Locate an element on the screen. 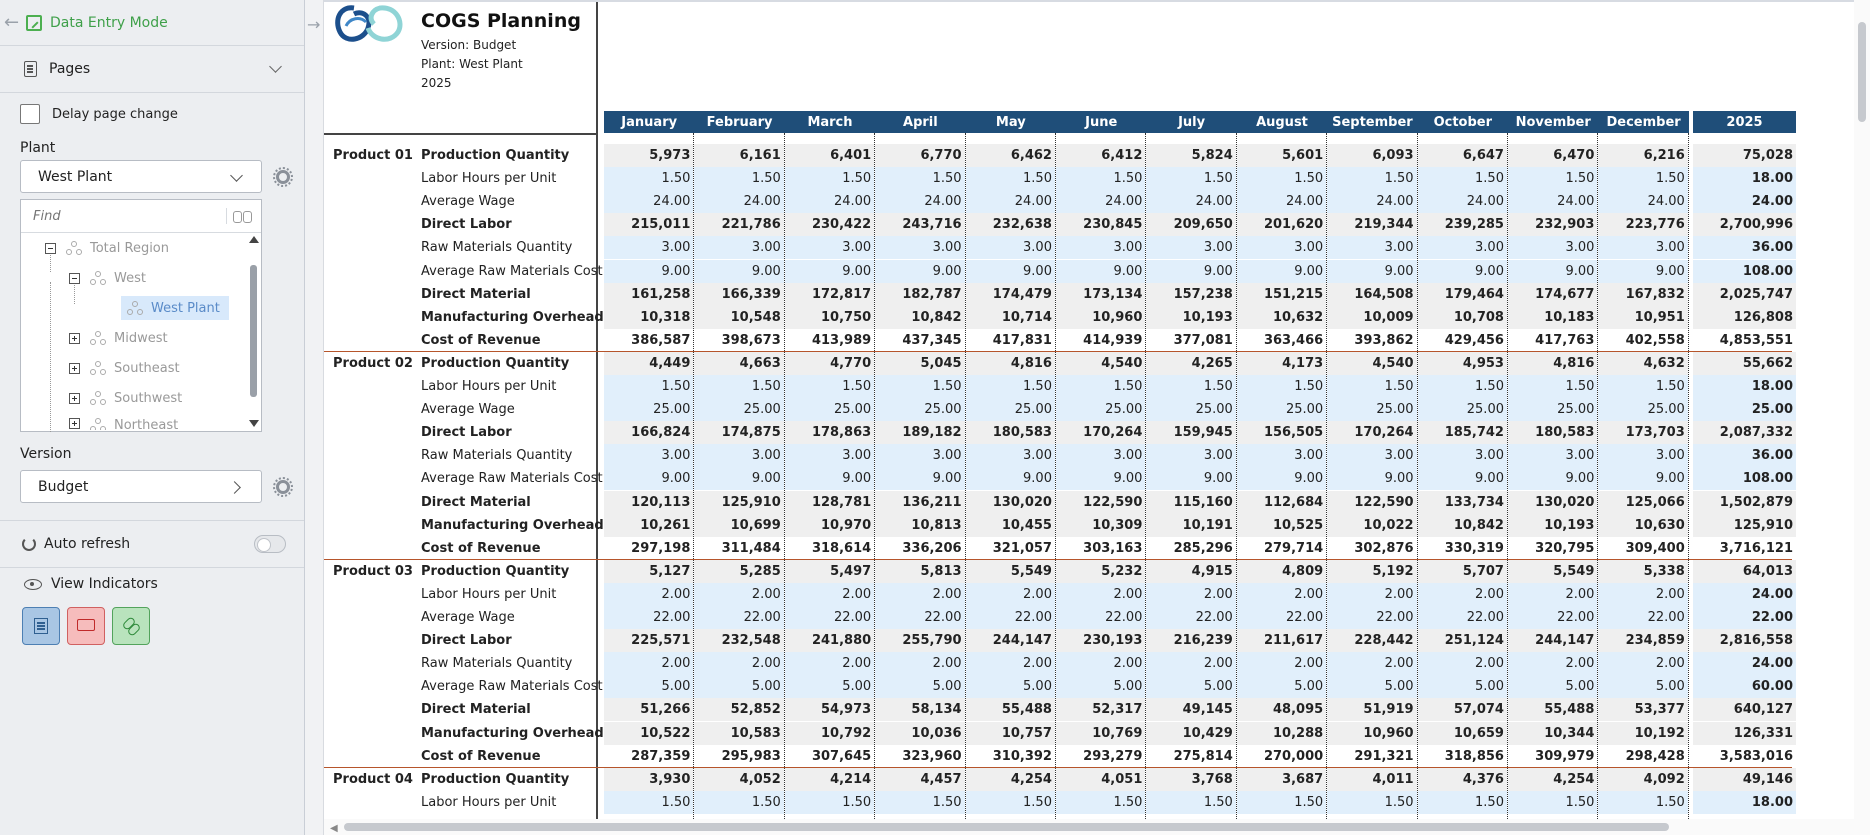 This screenshot has width=1870, height=835. grid-cell: 6,412 is located at coordinates (1101, 155).